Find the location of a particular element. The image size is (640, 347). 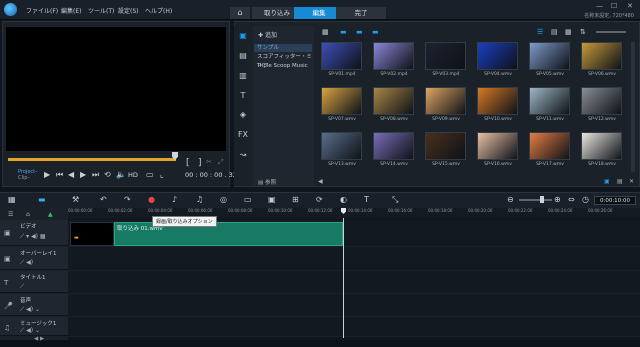

sort-icon: ⇅ is located at coordinates (583, 32).